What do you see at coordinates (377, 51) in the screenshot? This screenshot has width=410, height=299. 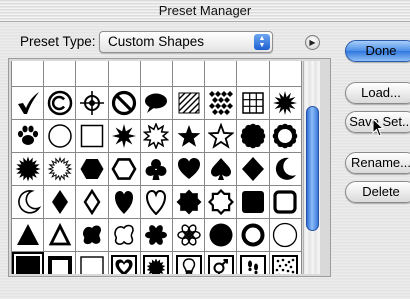 I see `done-button: Done` at bounding box center [377, 51].